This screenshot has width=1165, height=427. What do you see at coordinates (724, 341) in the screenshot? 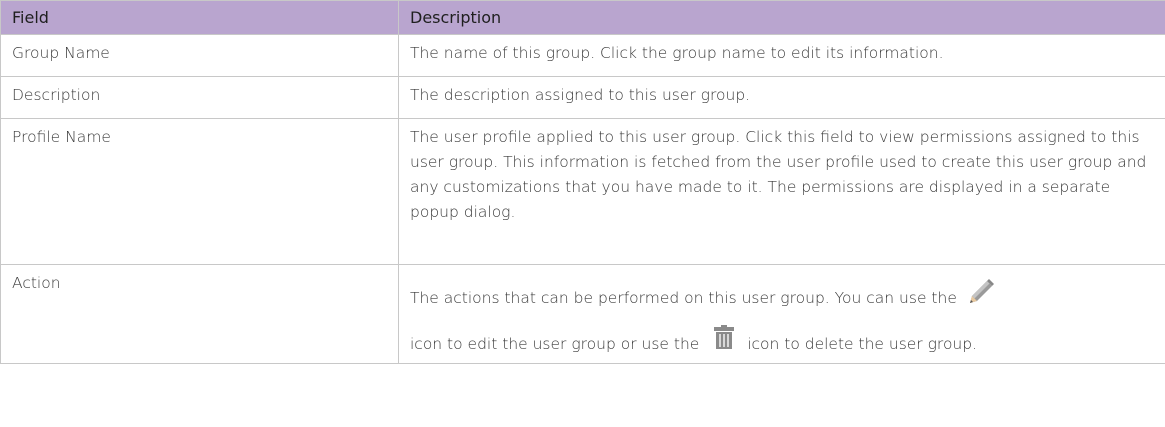
I see `trash-icon` at bounding box center [724, 341].